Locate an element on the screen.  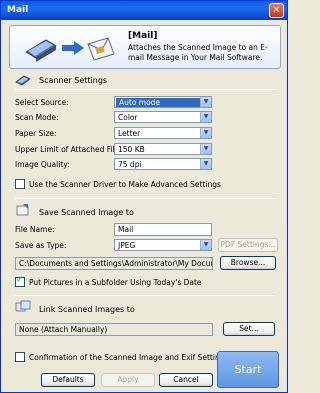
window-title: Mail is located at coordinates (18, 10).